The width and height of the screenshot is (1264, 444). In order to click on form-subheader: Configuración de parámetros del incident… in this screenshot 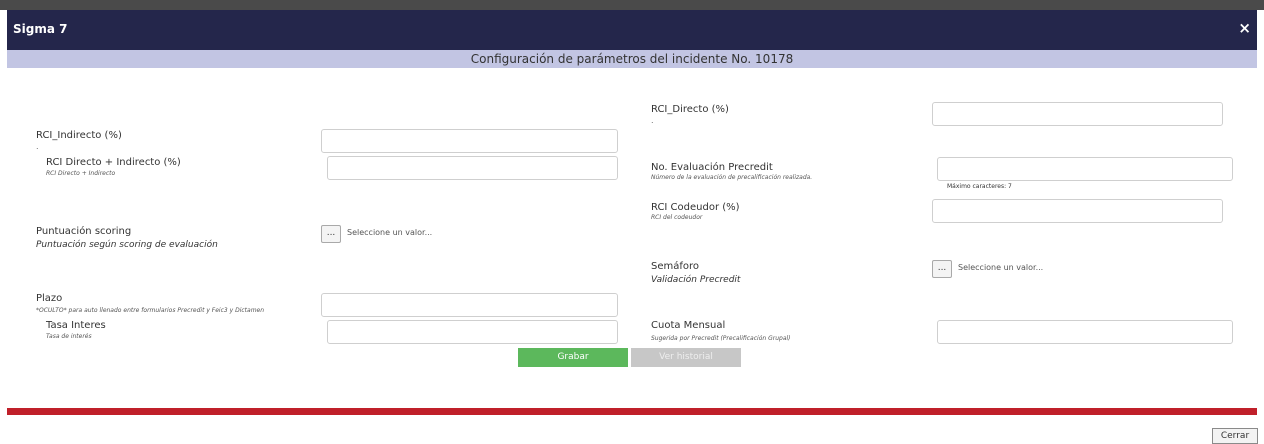, I will do `click(632, 59)`.